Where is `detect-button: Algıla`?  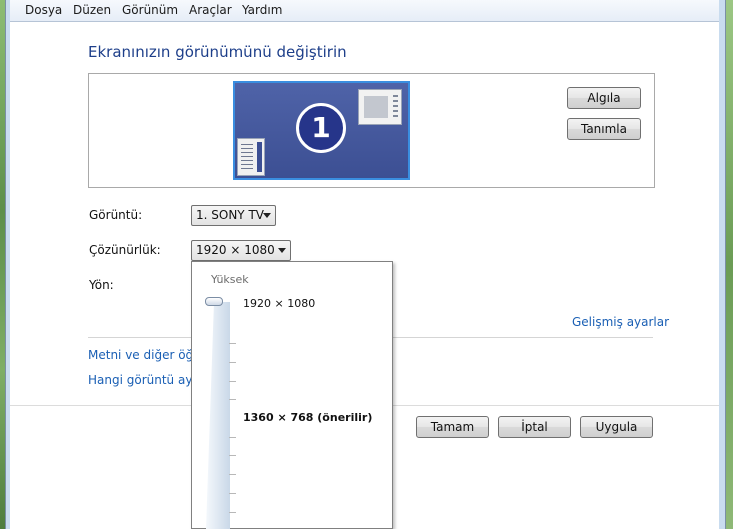 detect-button: Algıla is located at coordinates (604, 98).